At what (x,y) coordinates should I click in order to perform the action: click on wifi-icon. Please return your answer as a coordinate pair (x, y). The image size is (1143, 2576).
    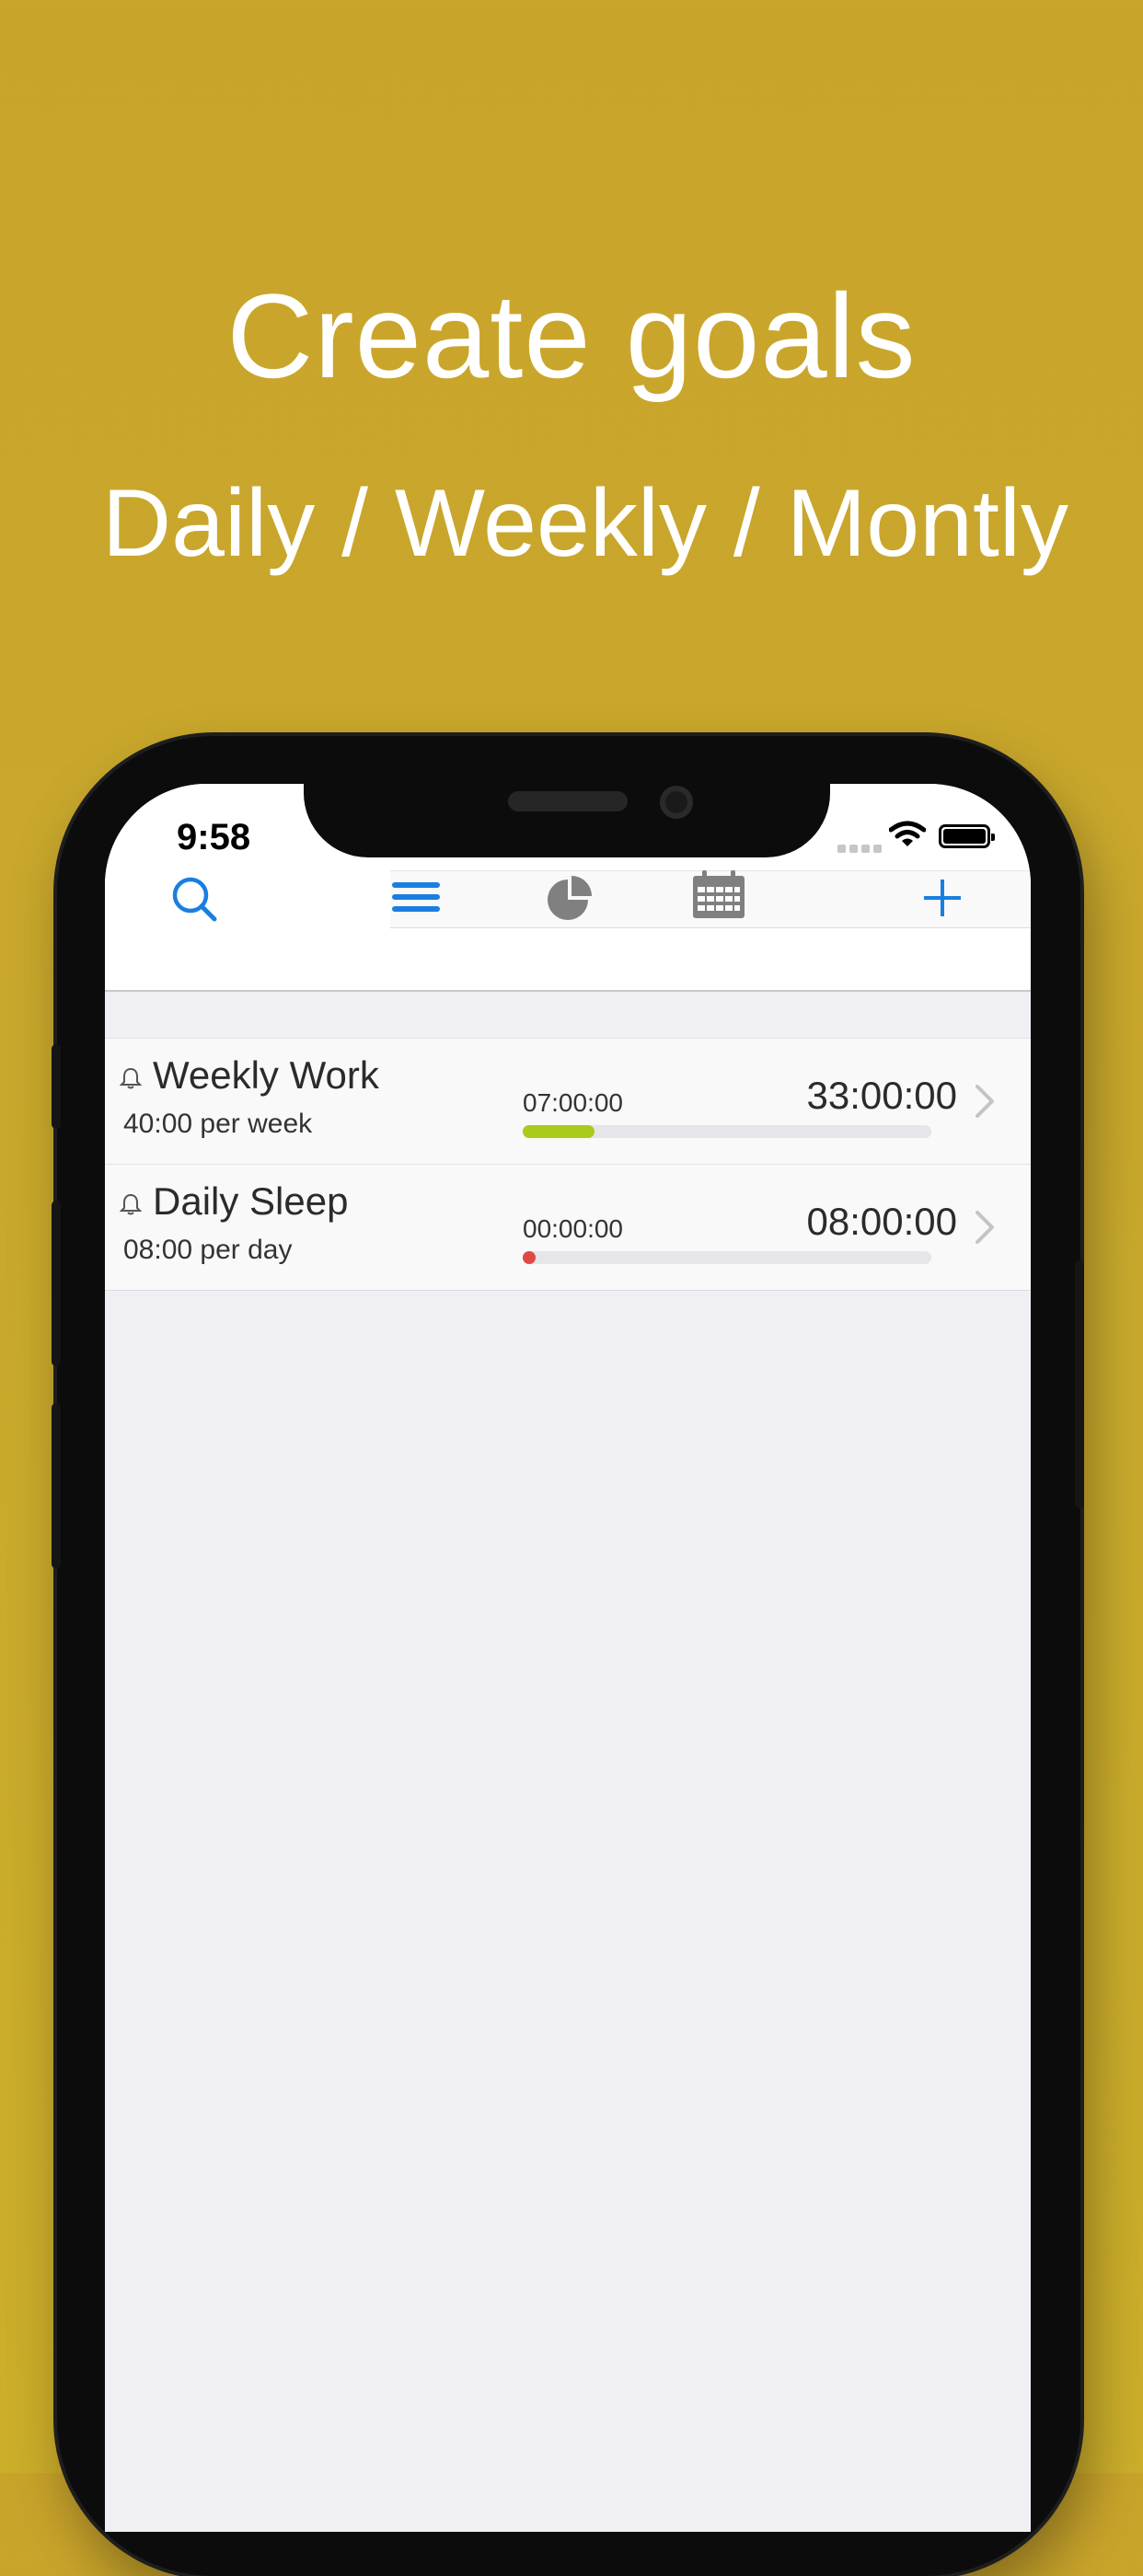
    Looking at the image, I should click on (908, 837).